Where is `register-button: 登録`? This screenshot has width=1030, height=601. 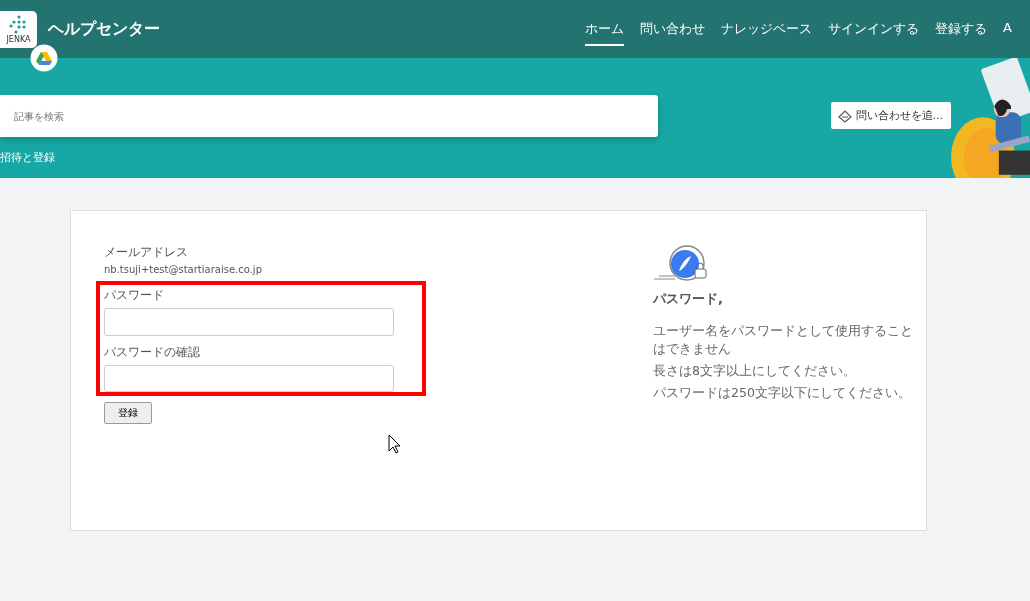
register-button: 登録 is located at coordinates (128, 413).